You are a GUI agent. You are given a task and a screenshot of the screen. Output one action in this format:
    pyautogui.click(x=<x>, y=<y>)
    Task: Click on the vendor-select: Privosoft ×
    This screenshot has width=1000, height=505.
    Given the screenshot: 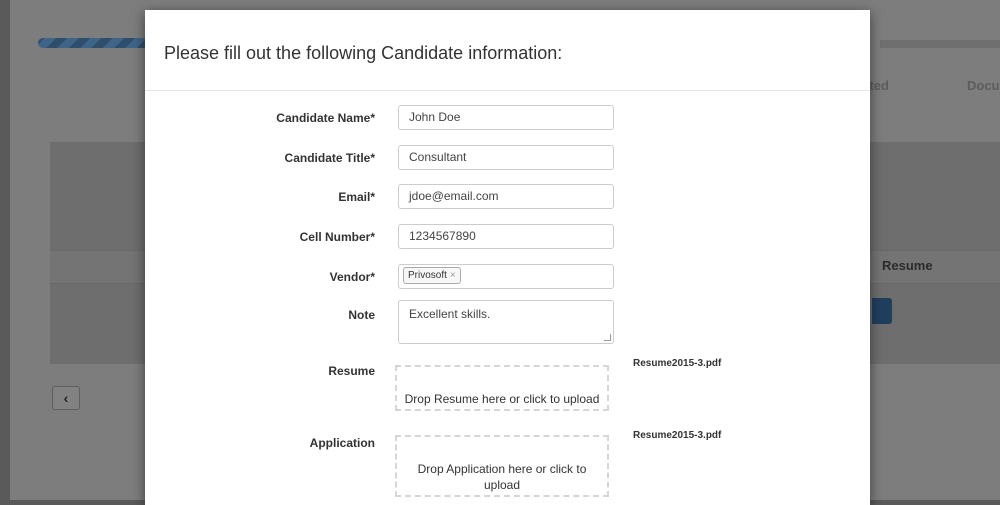 What is the action you would take?
    pyautogui.click(x=506, y=276)
    